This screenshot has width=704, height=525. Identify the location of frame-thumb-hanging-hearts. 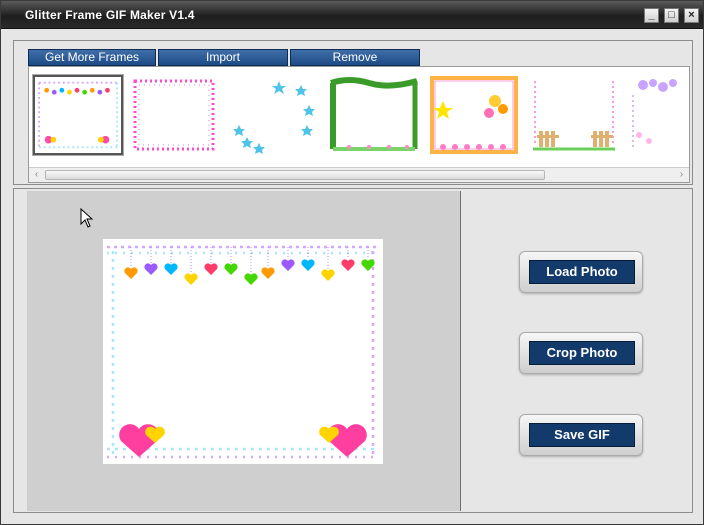
(78, 115).